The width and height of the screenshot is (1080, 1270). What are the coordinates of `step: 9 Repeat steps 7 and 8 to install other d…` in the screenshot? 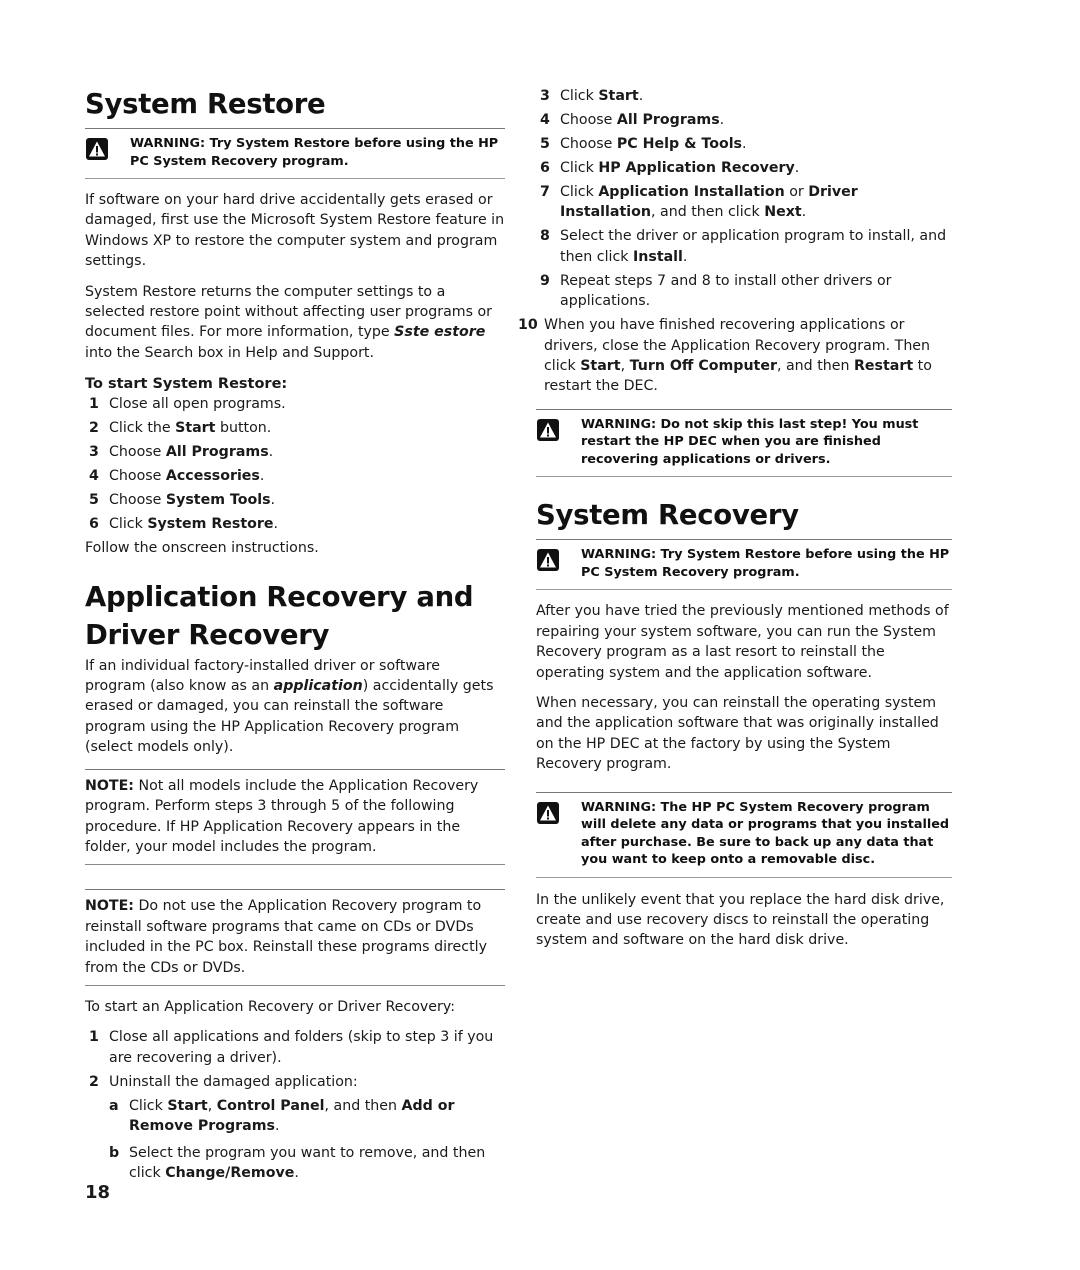 It's located at (716, 291).